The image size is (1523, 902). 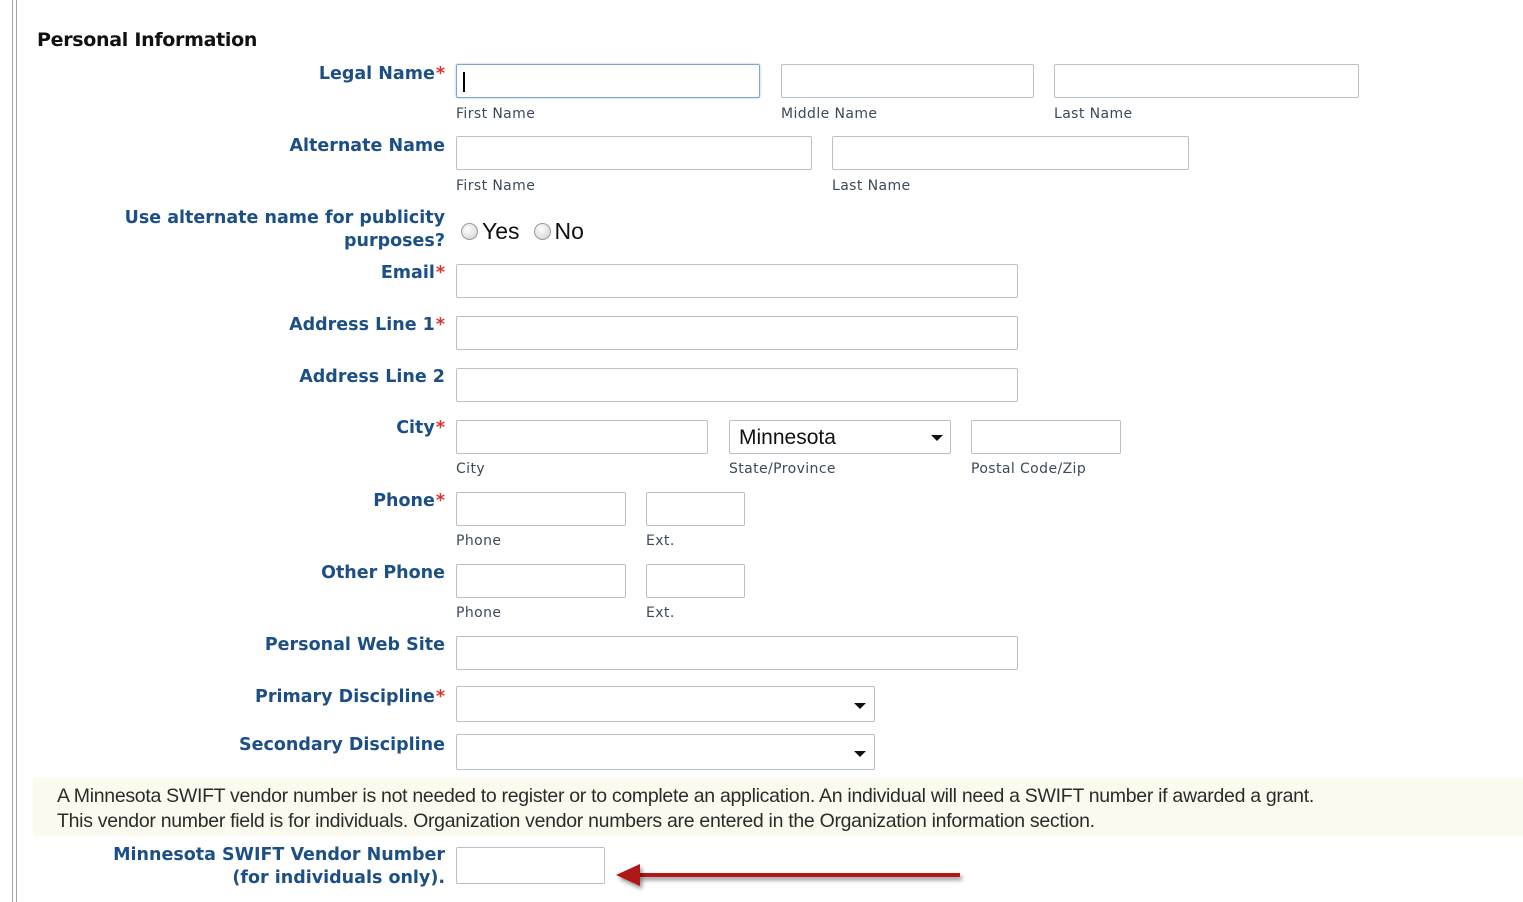 What do you see at coordinates (1093, 114) in the screenshot?
I see `last-name-sublabel: Last Name` at bounding box center [1093, 114].